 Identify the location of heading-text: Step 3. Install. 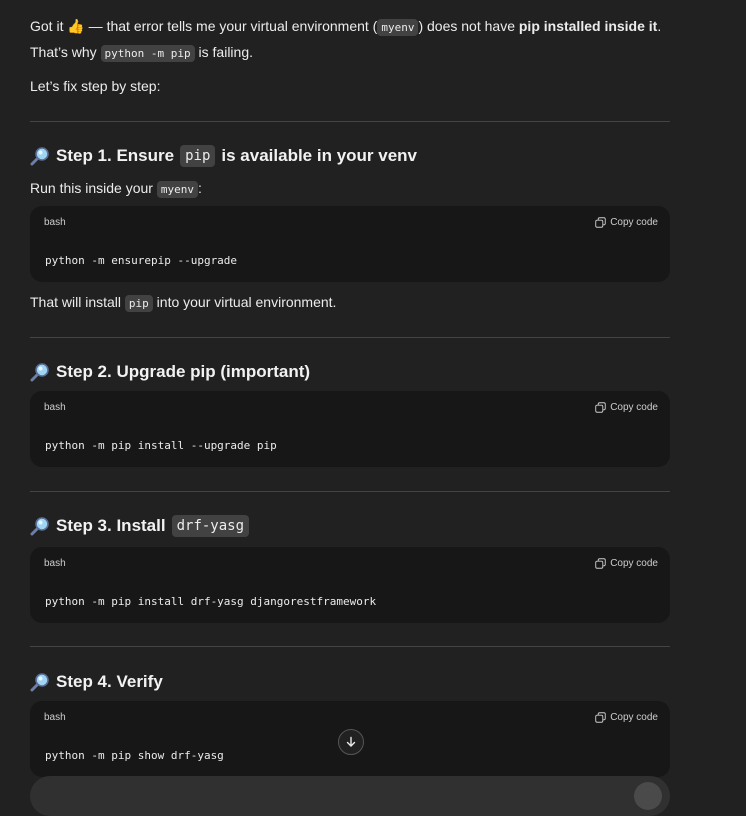
(111, 525).